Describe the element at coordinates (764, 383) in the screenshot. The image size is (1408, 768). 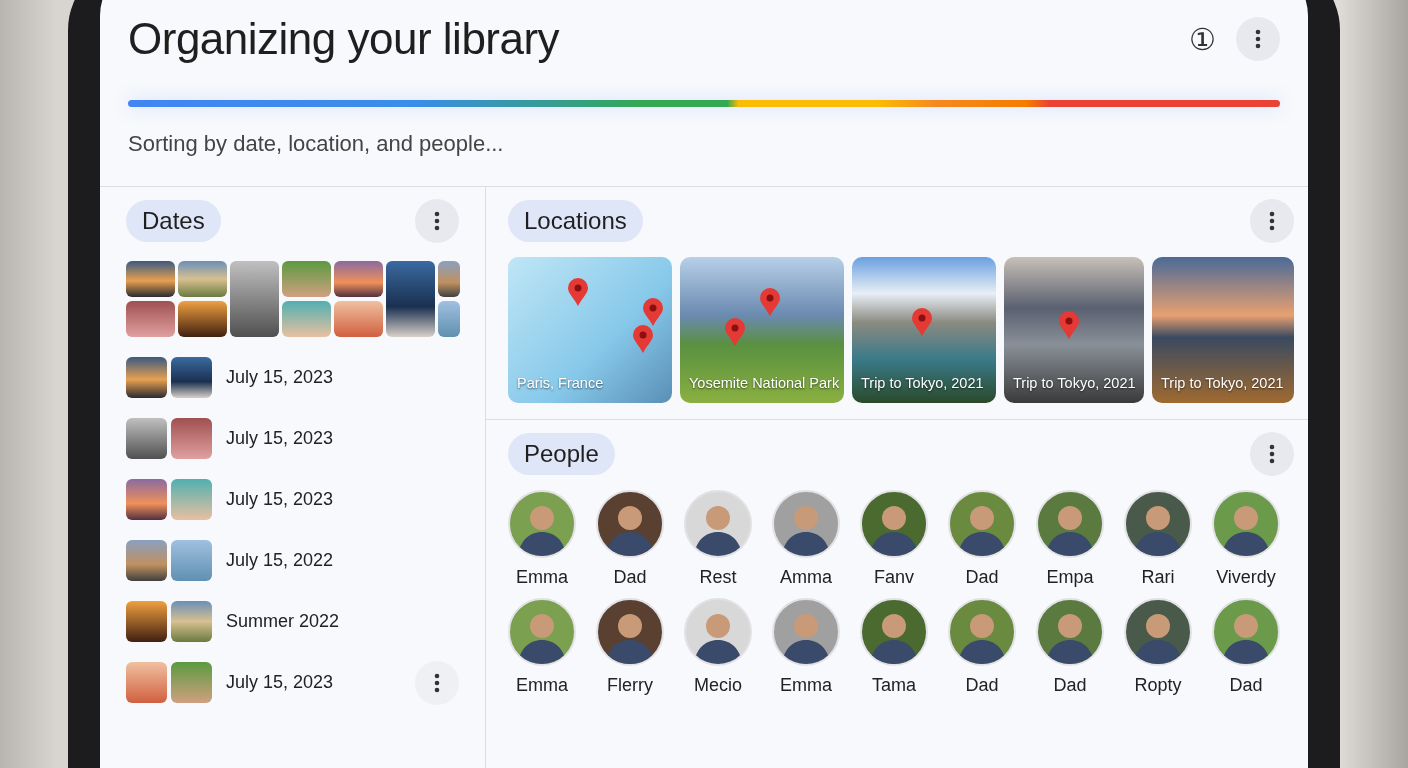
I see `location-label: Yosemite National Park` at that location.